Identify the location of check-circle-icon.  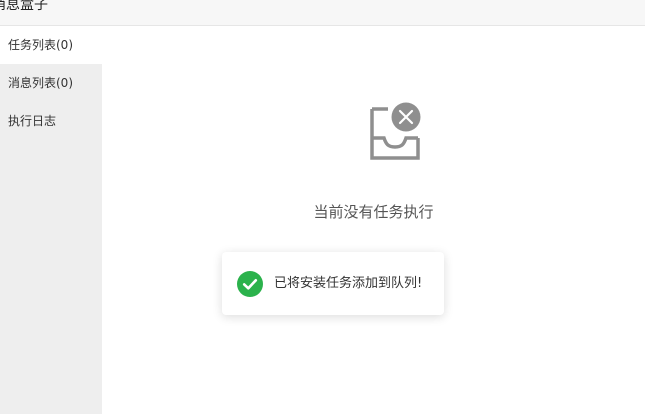
(250, 284).